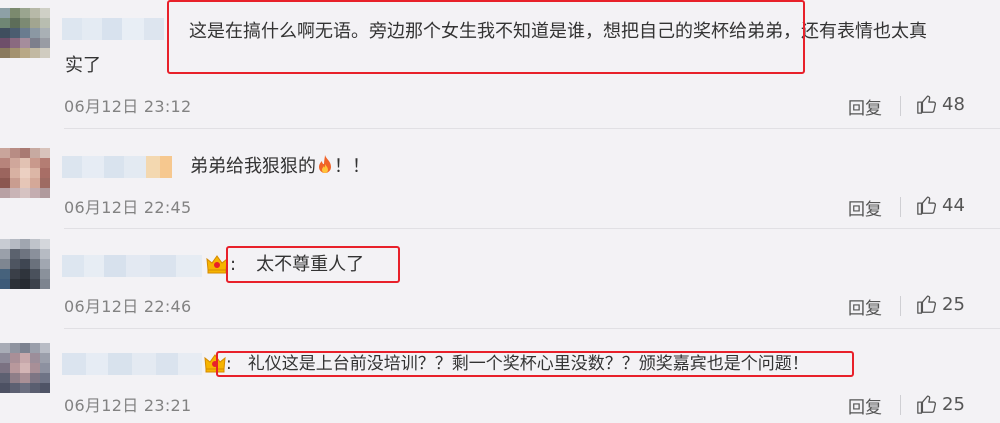 The image size is (1000, 423). I want to click on comment-text-main: 礼仪这是上台前没培训？？剩一个奖杯心里没数？？颁奖嘉宾也是个问题！, so click(528, 364).